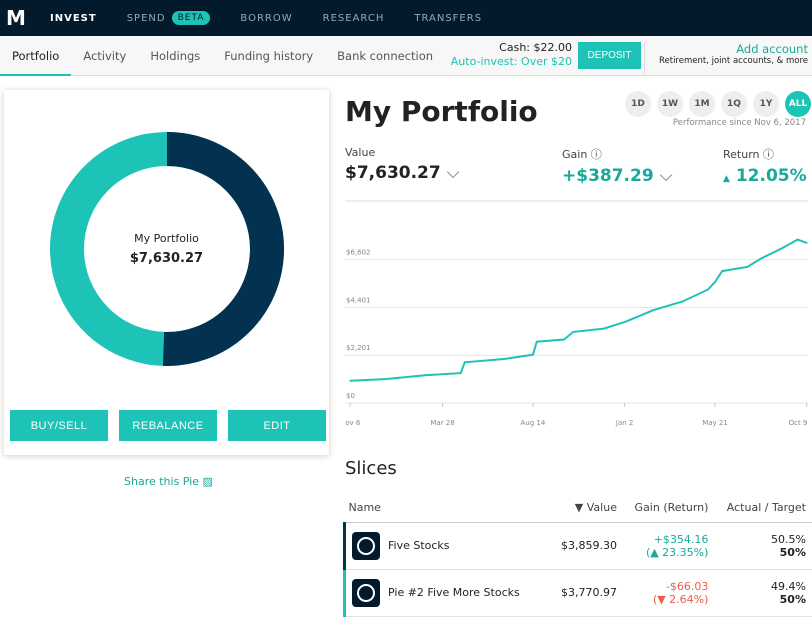 This screenshot has height=617, width=812. I want to click on nav-transfers: TRANSFERS, so click(448, 18).